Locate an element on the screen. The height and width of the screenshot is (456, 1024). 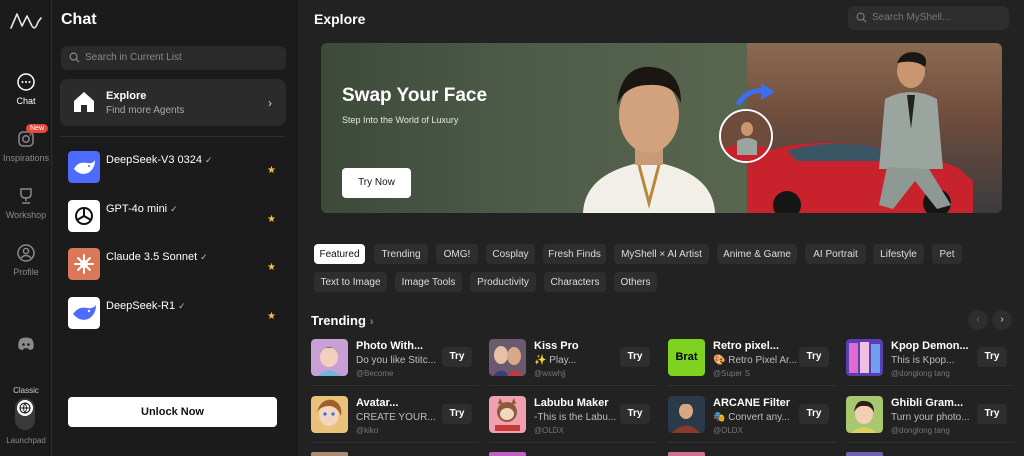
card-author: @donglong tang is located at coordinates (920, 373).